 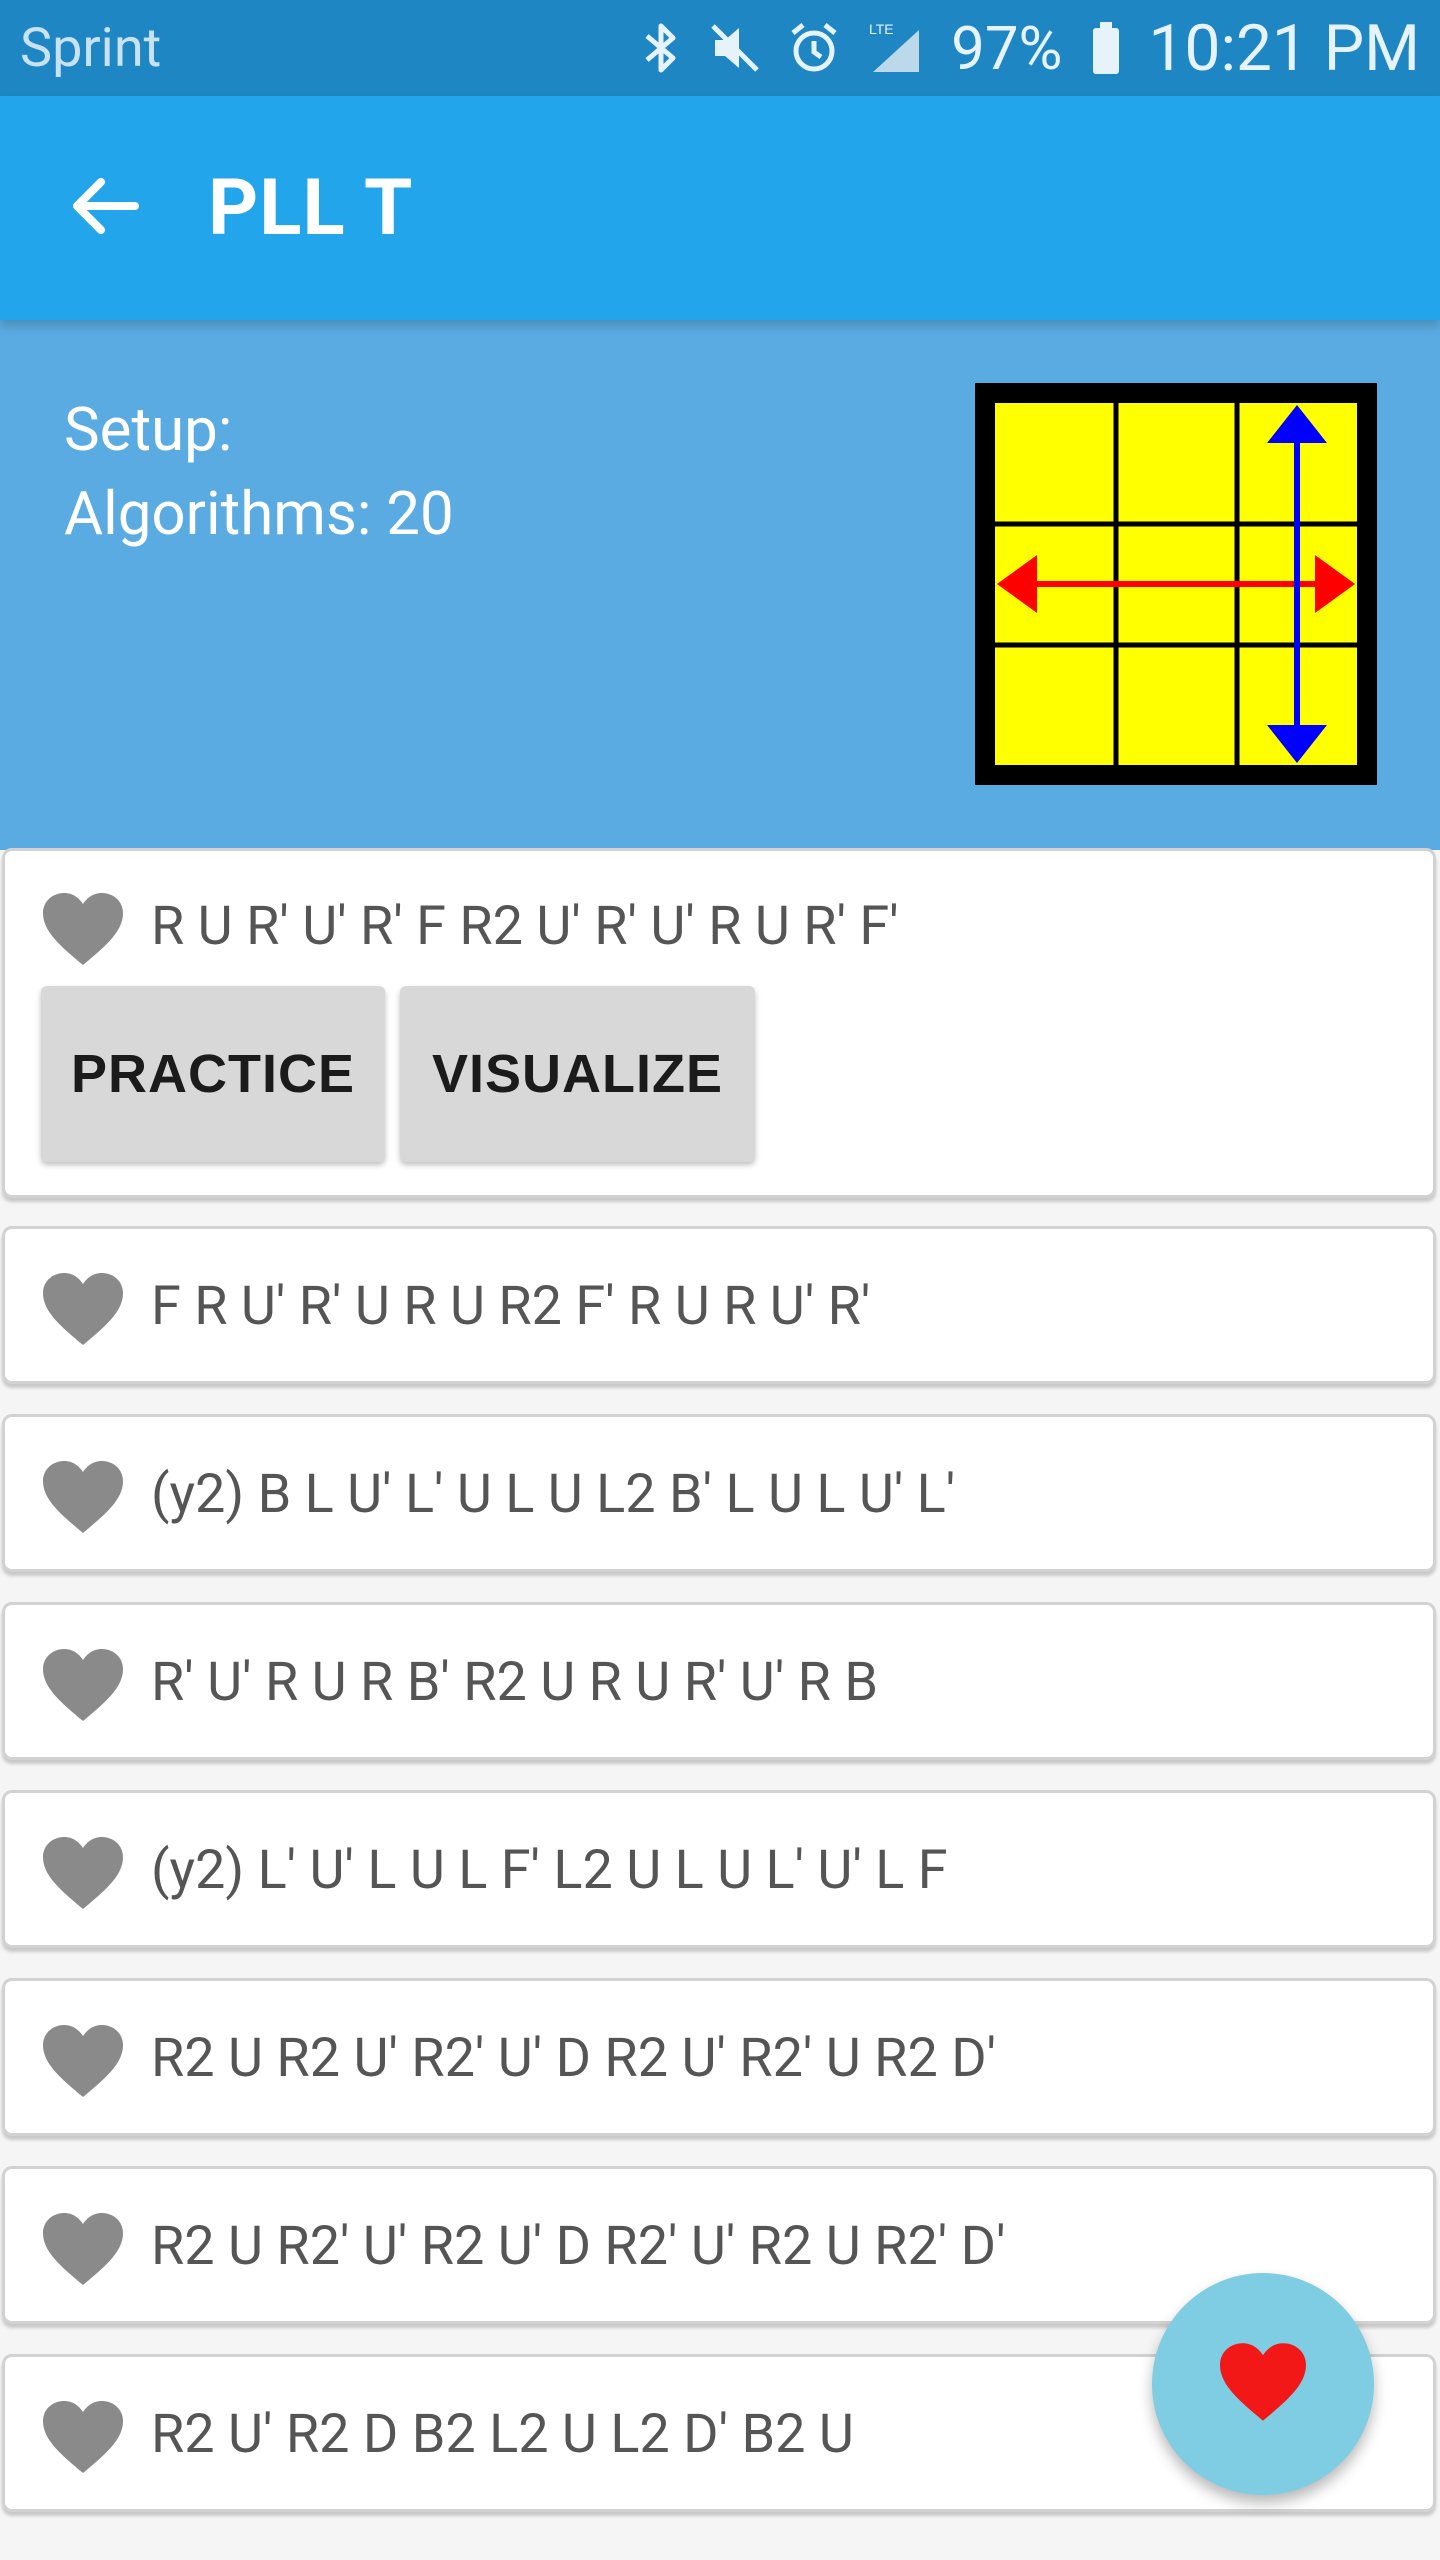 What do you see at coordinates (1106, 48) in the screenshot?
I see `battery-icon` at bounding box center [1106, 48].